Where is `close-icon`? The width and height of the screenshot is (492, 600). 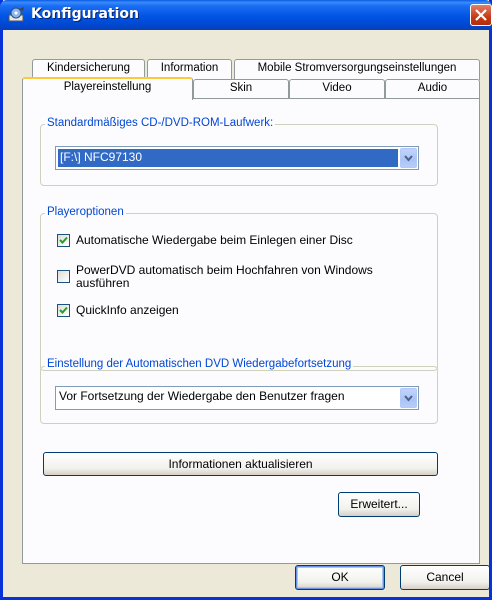
close-icon is located at coordinates (481, 15).